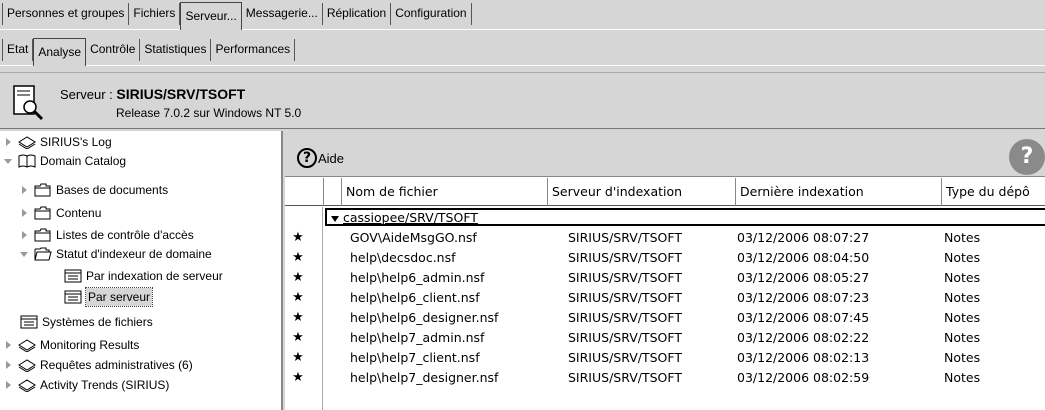 The height and width of the screenshot is (410, 1045). Describe the element at coordinates (18, 50) in the screenshot. I see `tab-secondary-0: Etat` at that location.